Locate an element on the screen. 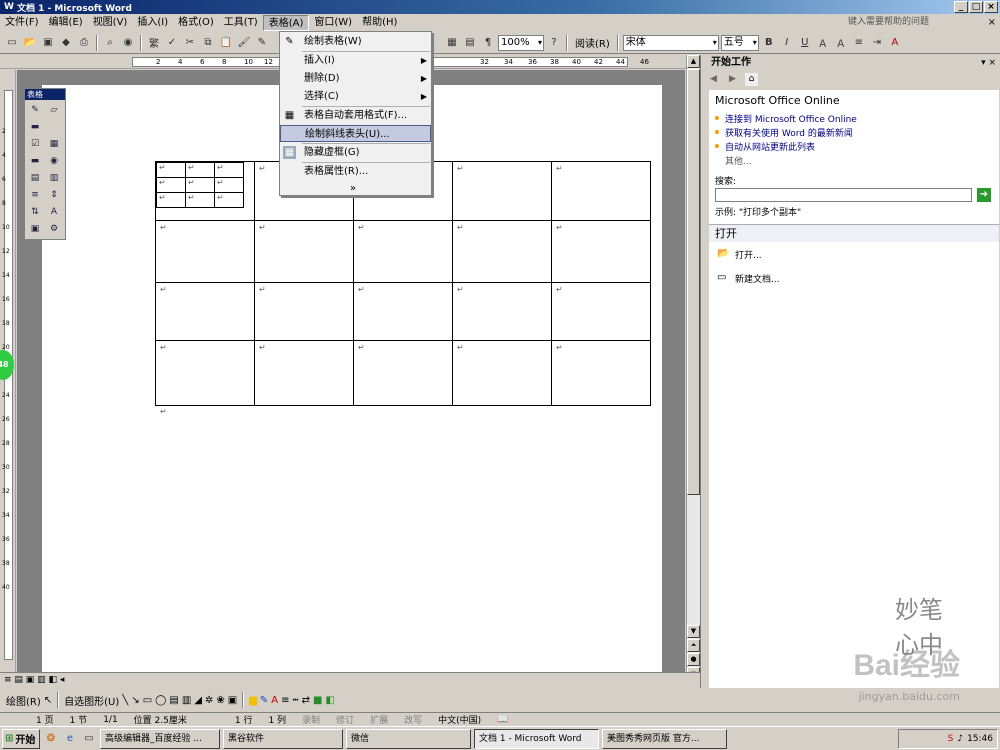 This screenshot has width=1000, height=750. link-auto-update: 自动从网站更新此列表 is located at coordinates (770, 146).